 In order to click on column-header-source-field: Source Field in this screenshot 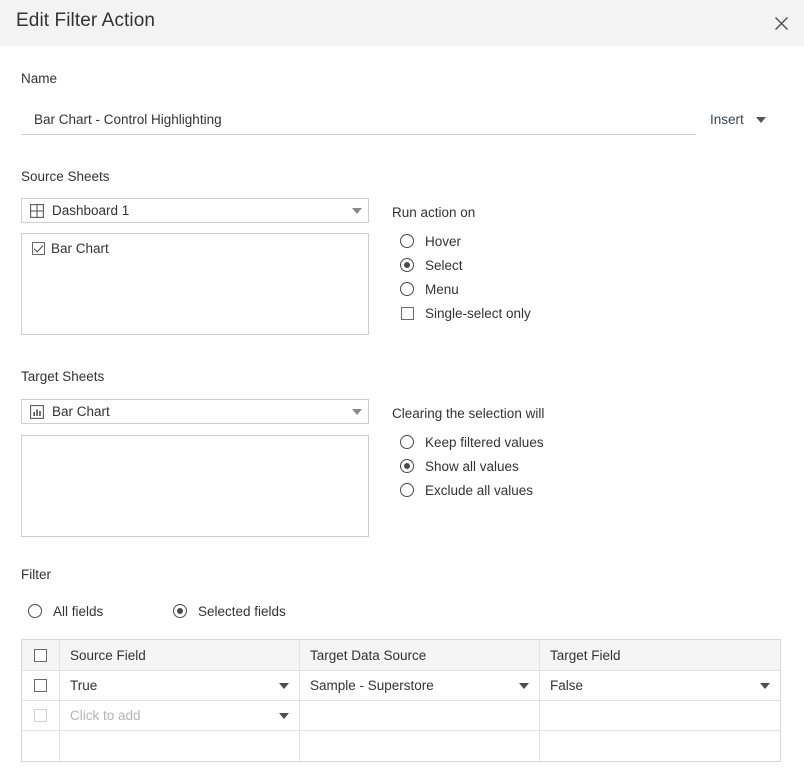, I will do `click(180, 655)`.